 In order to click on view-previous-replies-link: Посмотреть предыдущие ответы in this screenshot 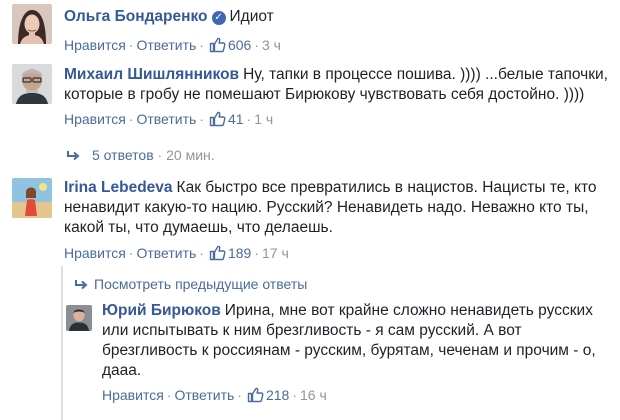, I will do `click(190, 285)`.